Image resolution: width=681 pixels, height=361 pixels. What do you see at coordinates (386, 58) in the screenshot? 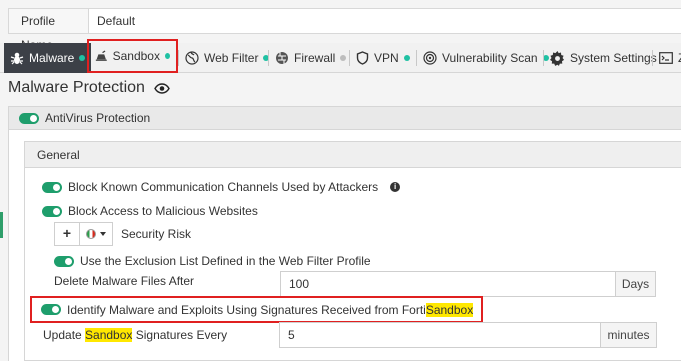
I see `tab-label: VPN` at bounding box center [386, 58].